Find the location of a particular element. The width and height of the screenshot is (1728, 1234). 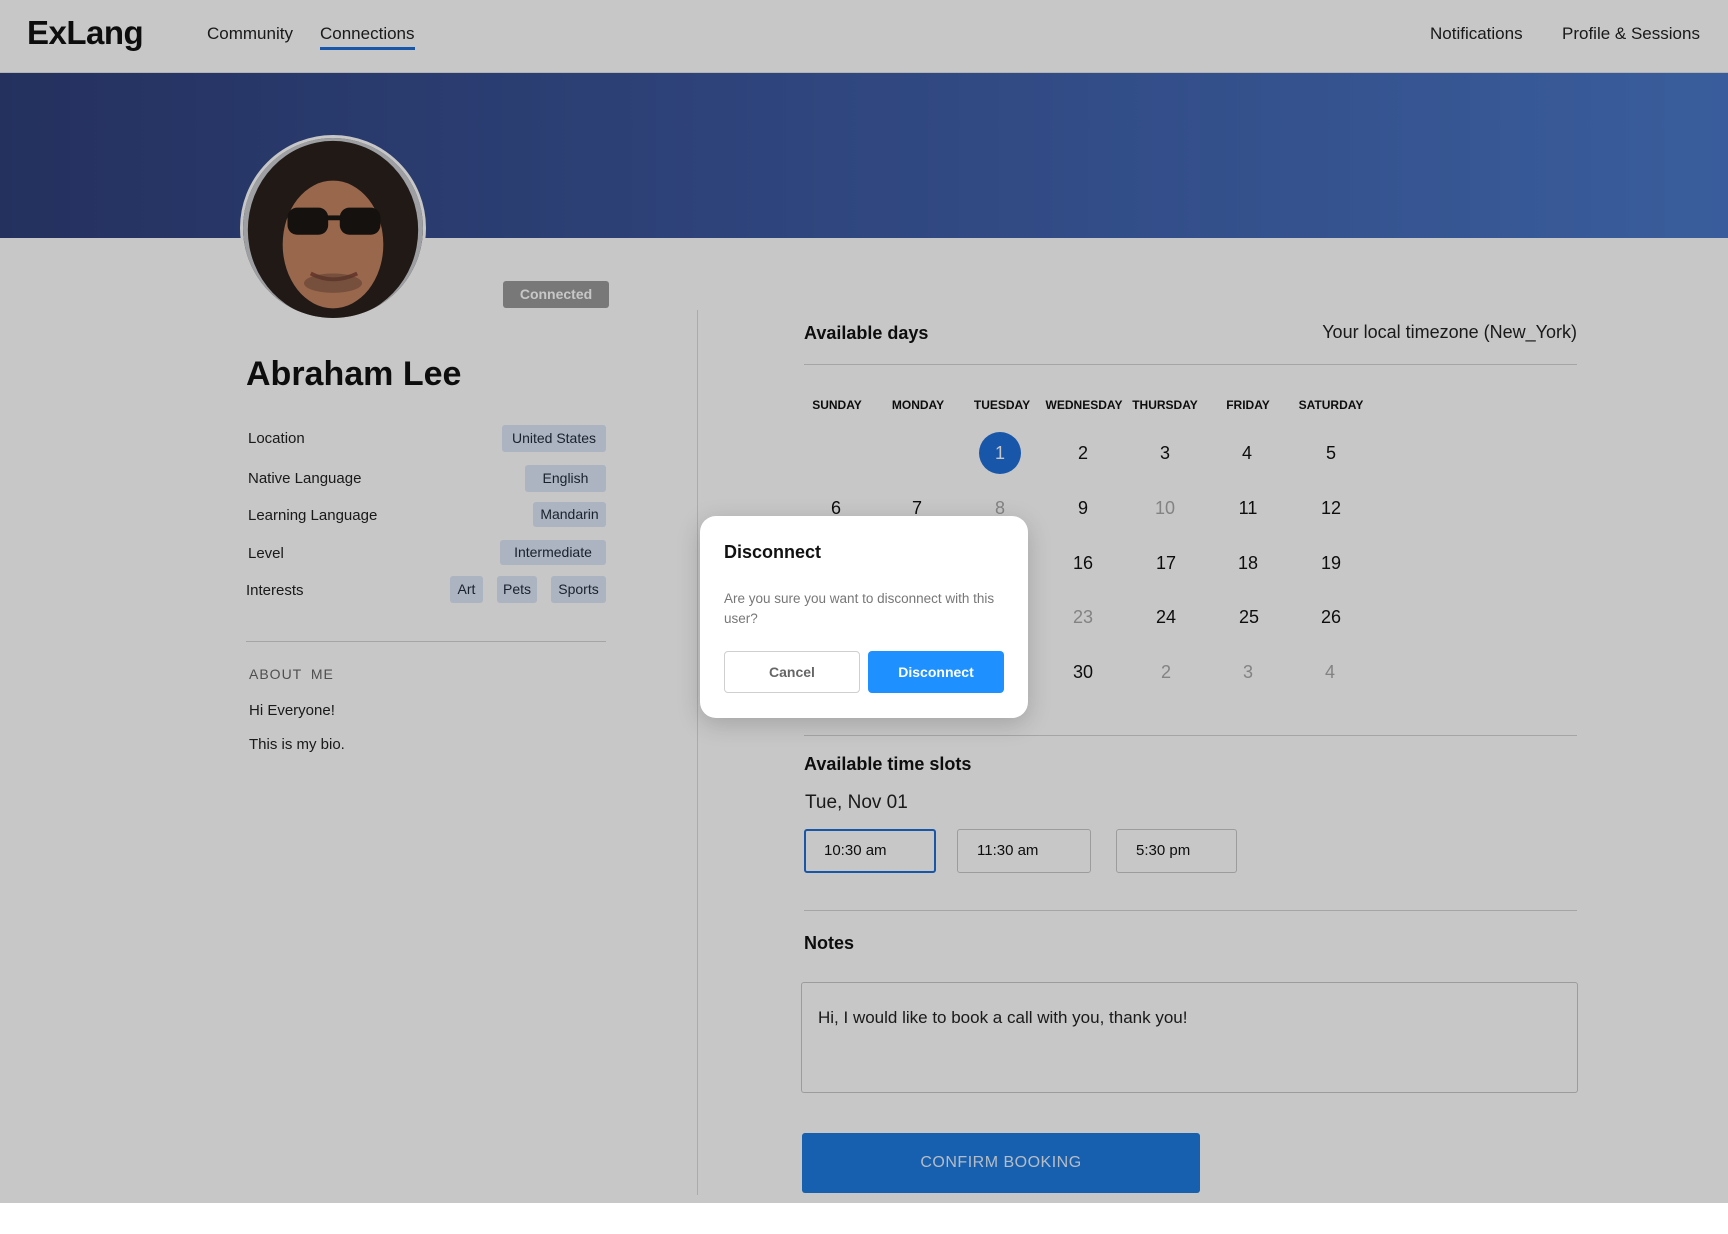

cancel-button: Cancel is located at coordinates (792, 672).